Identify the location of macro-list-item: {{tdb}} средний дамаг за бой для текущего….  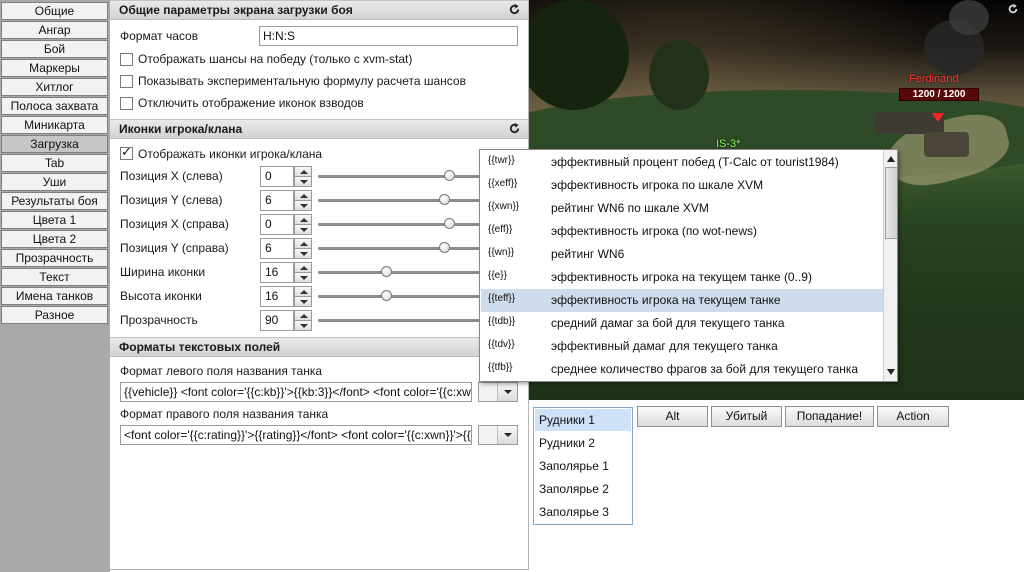
(682, 323).